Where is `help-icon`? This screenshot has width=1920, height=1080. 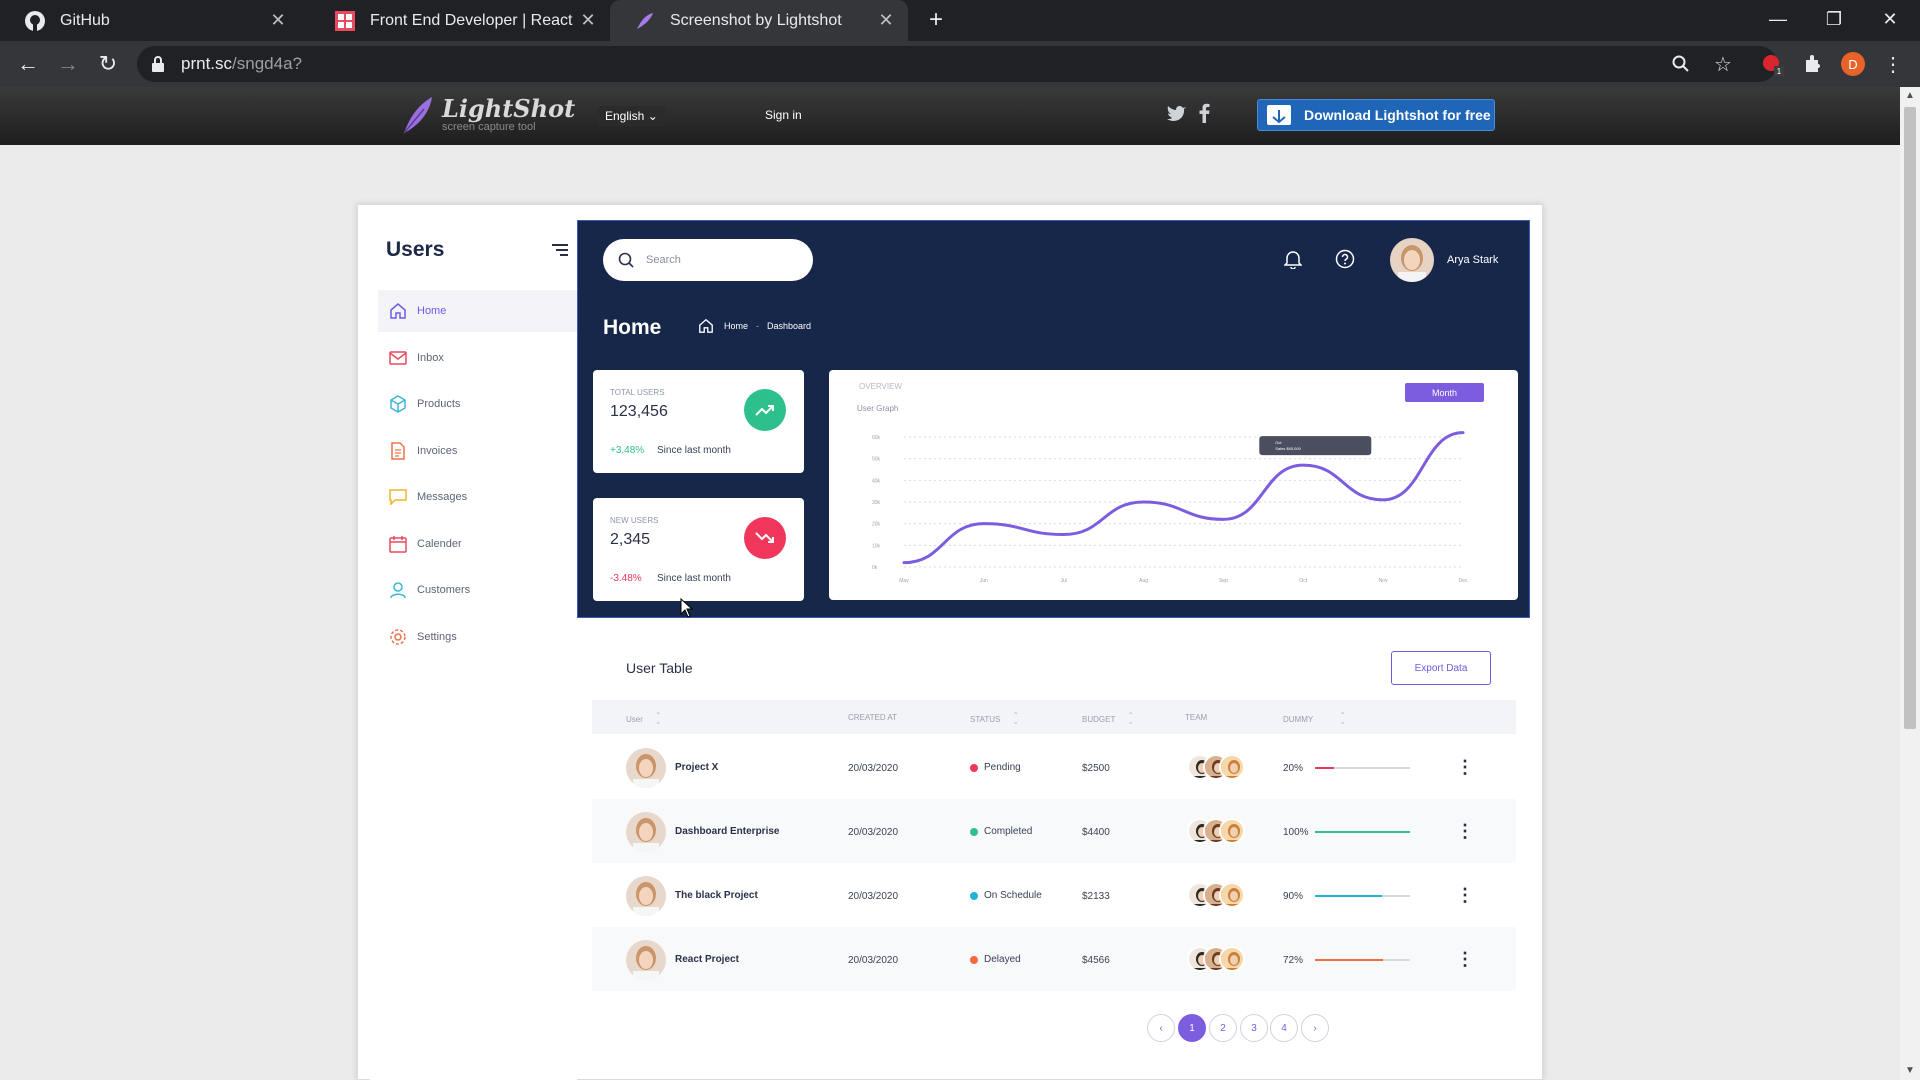 help-icon is located at coordinates (1345, 261).